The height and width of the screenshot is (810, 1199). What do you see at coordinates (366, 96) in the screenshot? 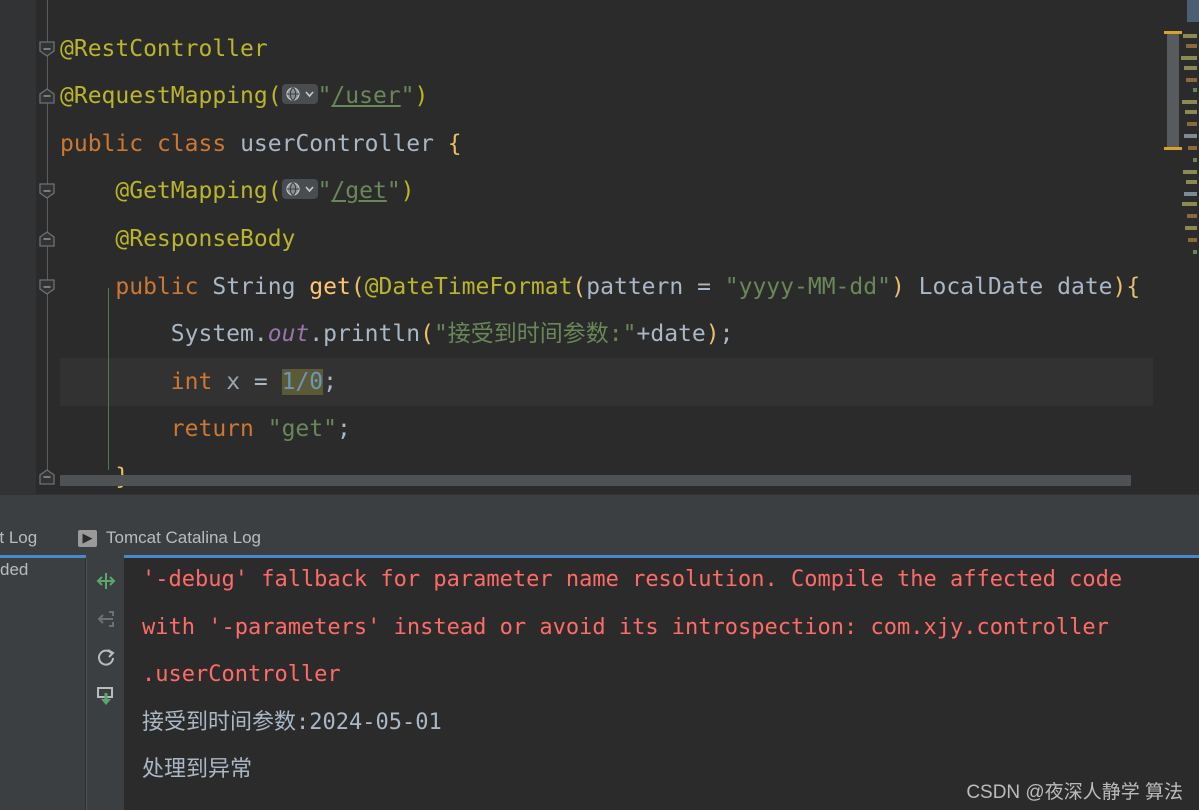
I see `code-token: /user` at bounding box center [366, 96].